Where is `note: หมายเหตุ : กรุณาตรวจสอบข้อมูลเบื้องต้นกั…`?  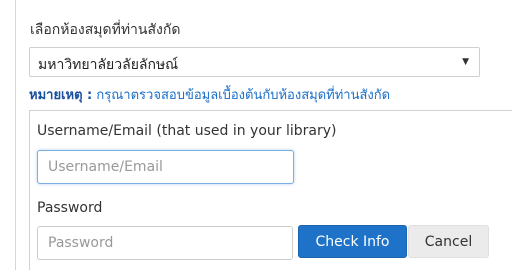 note: หมายเหตุ : กรุณาตรวจสอบข้อมูลเบื้องต้นกั… is located at coordinates (209, 94).